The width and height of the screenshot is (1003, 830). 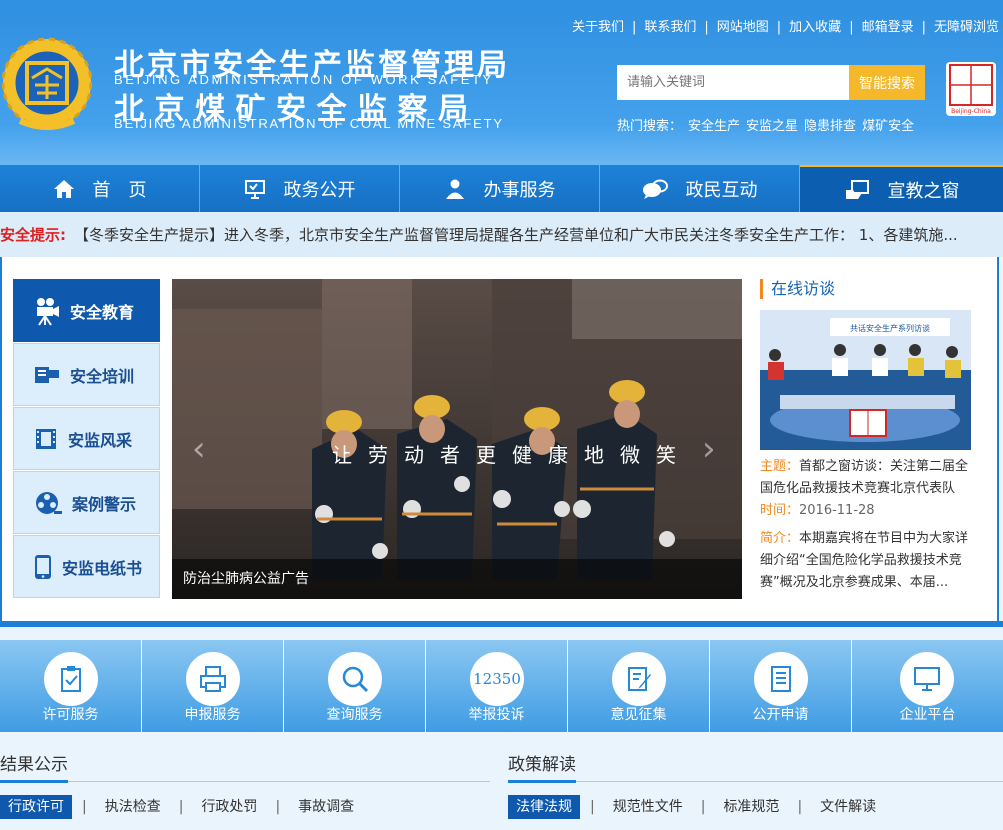 I want to click on hot-term: 安监之星, so click(x=772, y=126).